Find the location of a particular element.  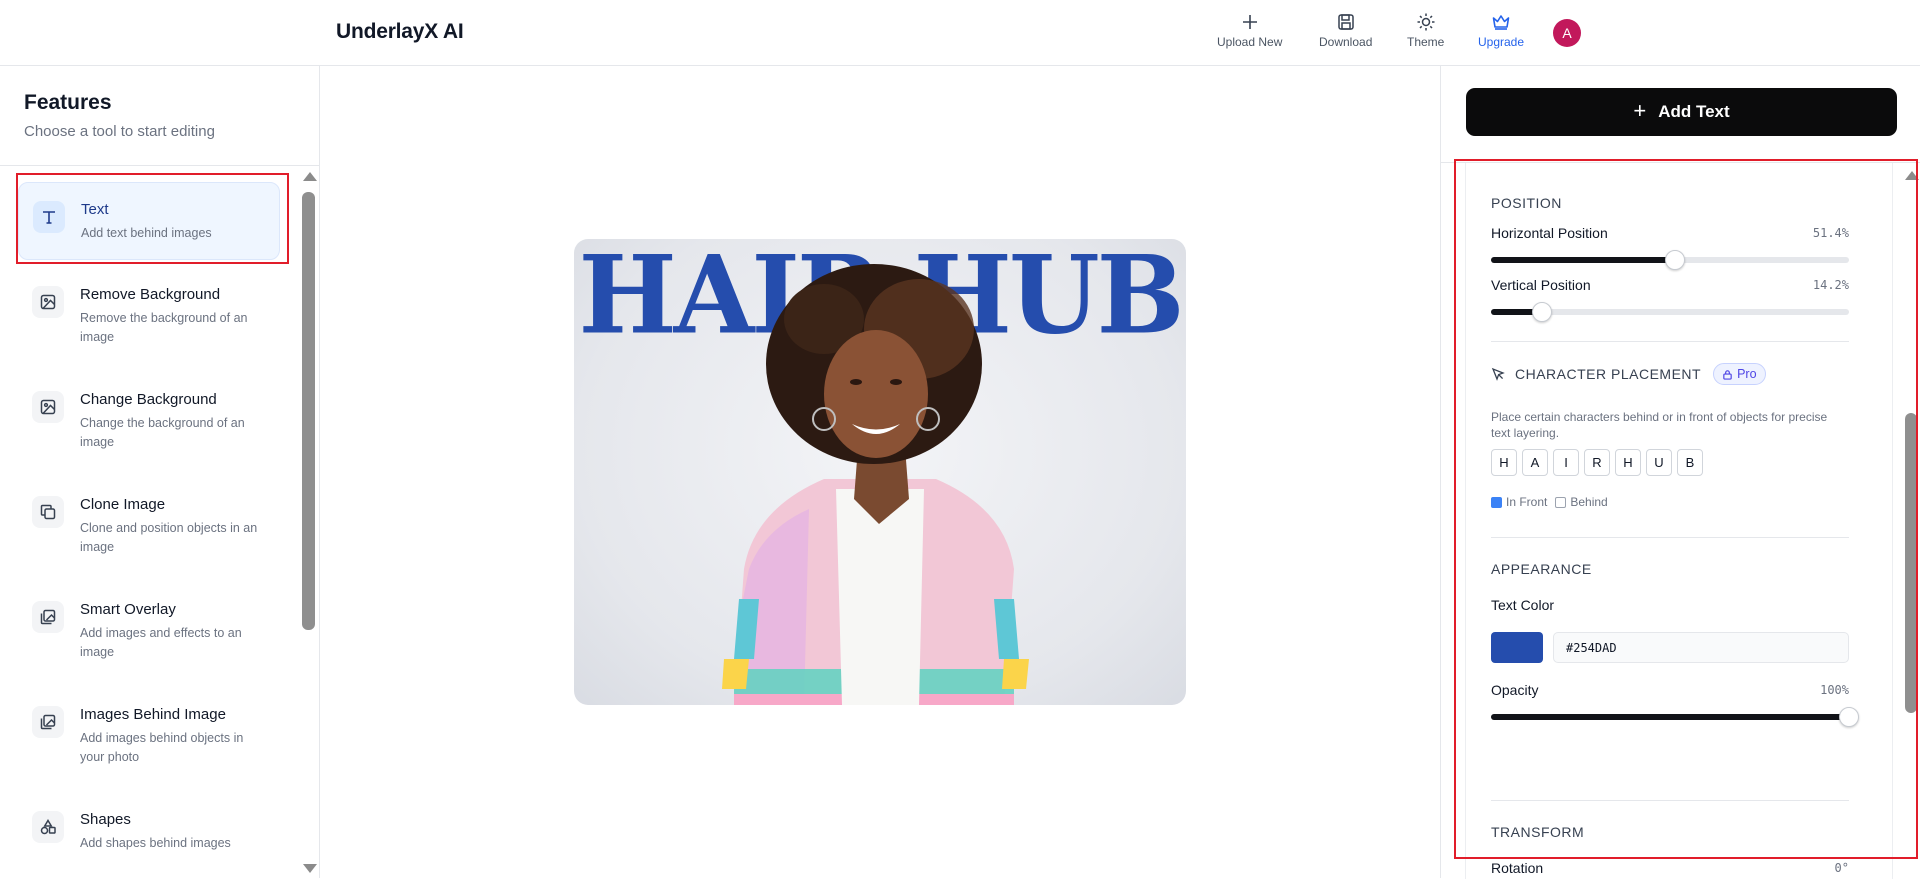

character-toggle: I is located at coordinates (1566, 462).